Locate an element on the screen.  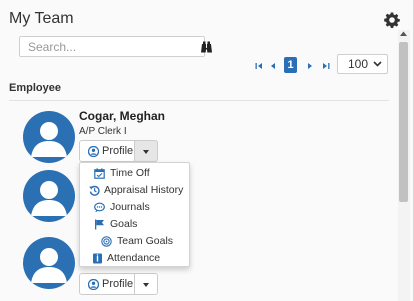
history-icon is located at coordinates (94, 190).